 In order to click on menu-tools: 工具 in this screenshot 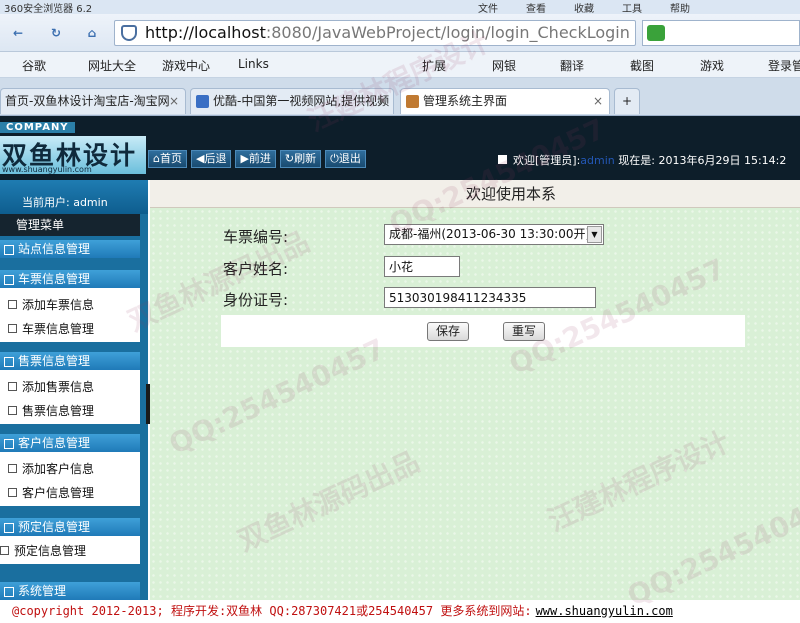, I will do `click(632, 7)`.